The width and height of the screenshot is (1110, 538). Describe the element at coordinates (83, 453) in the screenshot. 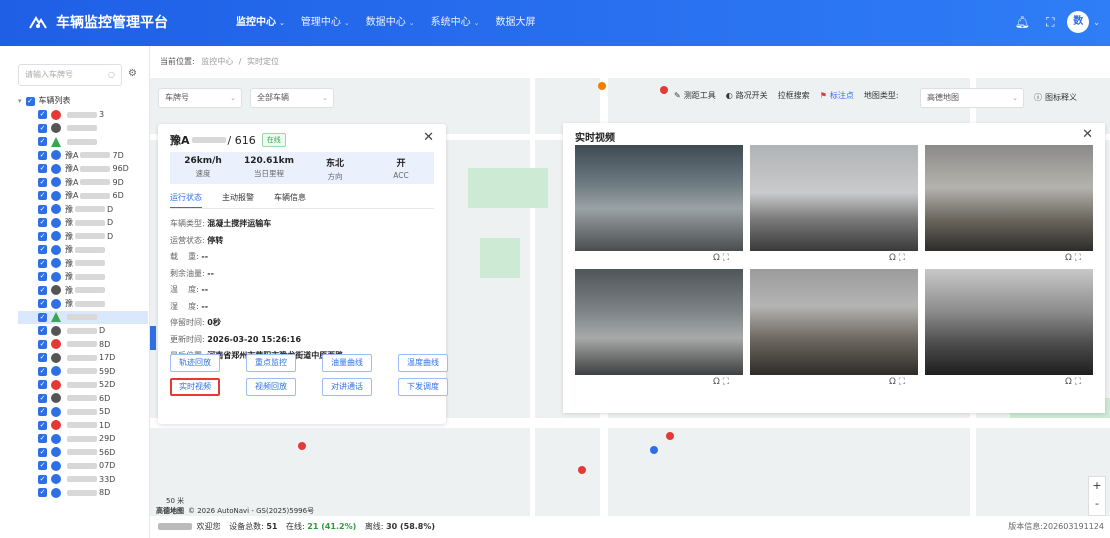

I see `vehicle-list-item: ✓ 56D` at that location.